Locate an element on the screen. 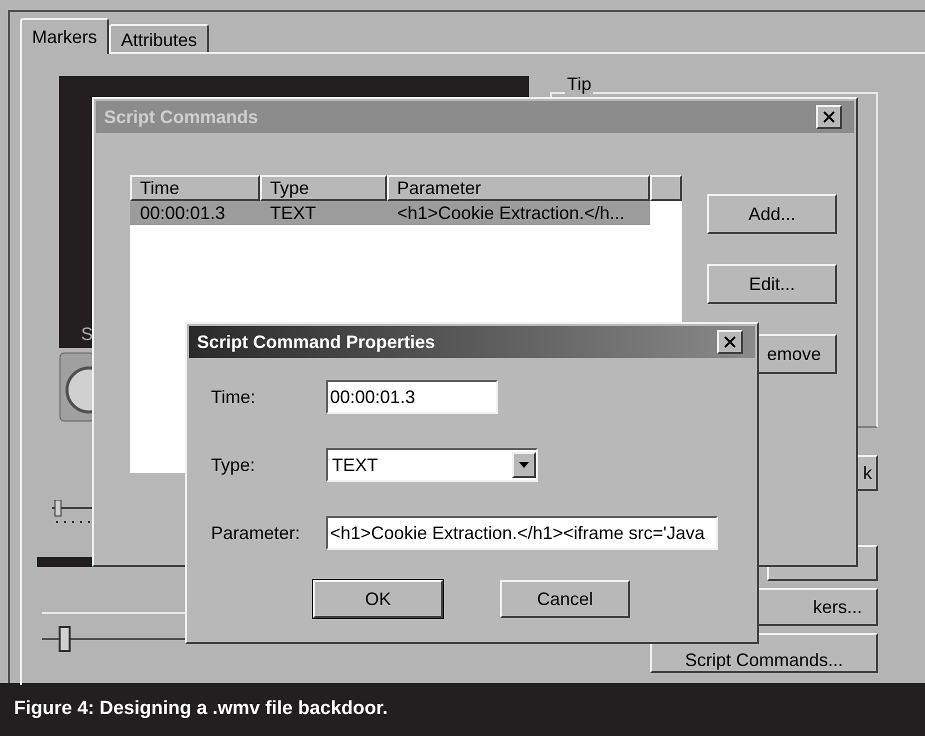 The height and width of the screenshot is (736, 925). type-dropdown: TEXT is located at coordinates (432, 465).